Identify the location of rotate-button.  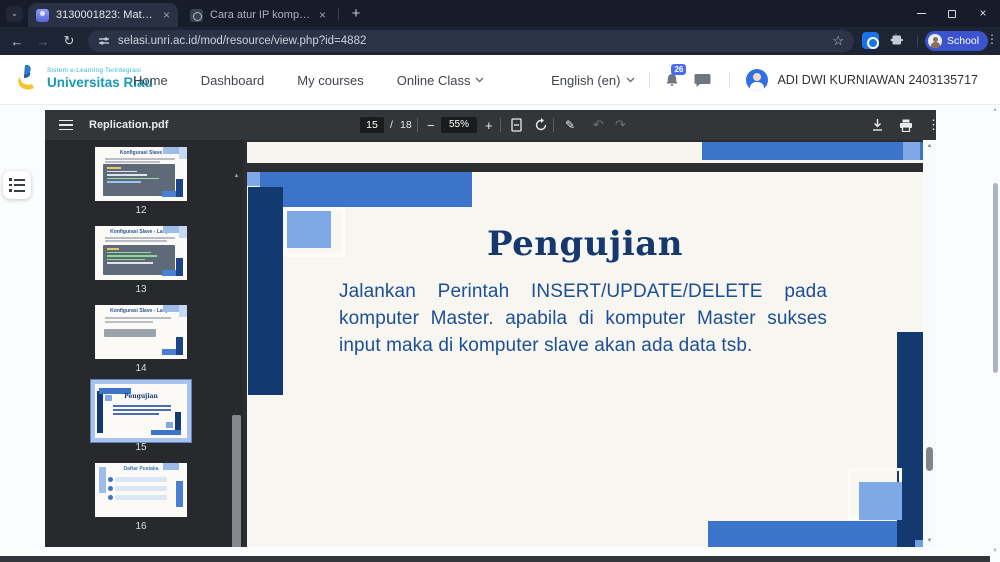
(541, 125).